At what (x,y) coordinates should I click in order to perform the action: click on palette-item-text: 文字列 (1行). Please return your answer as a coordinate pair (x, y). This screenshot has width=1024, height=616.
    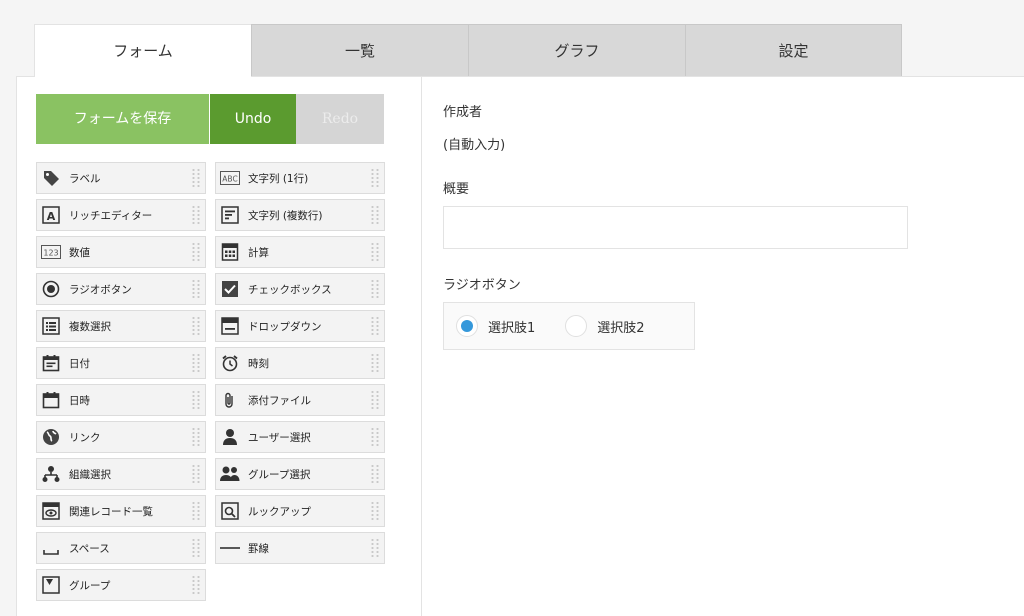
    Looking at the image, I should click on (278, 178).